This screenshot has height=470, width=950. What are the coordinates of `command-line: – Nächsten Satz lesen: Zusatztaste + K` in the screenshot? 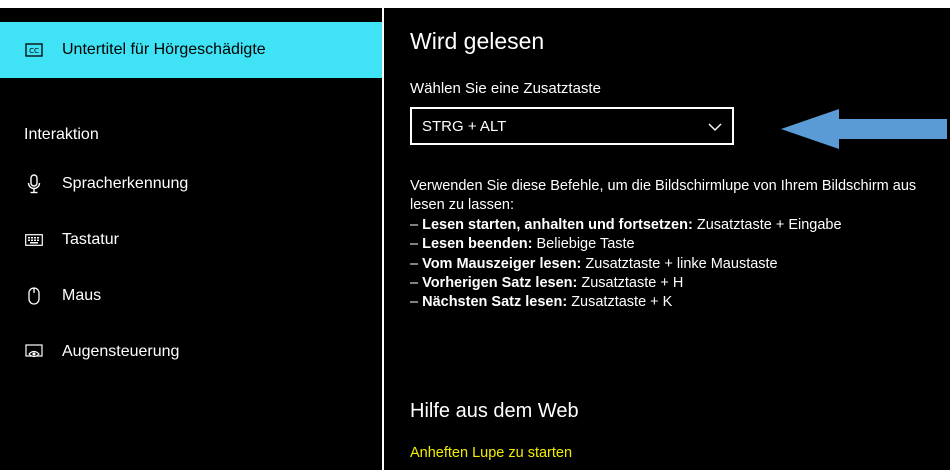 It's located at (541, 302).